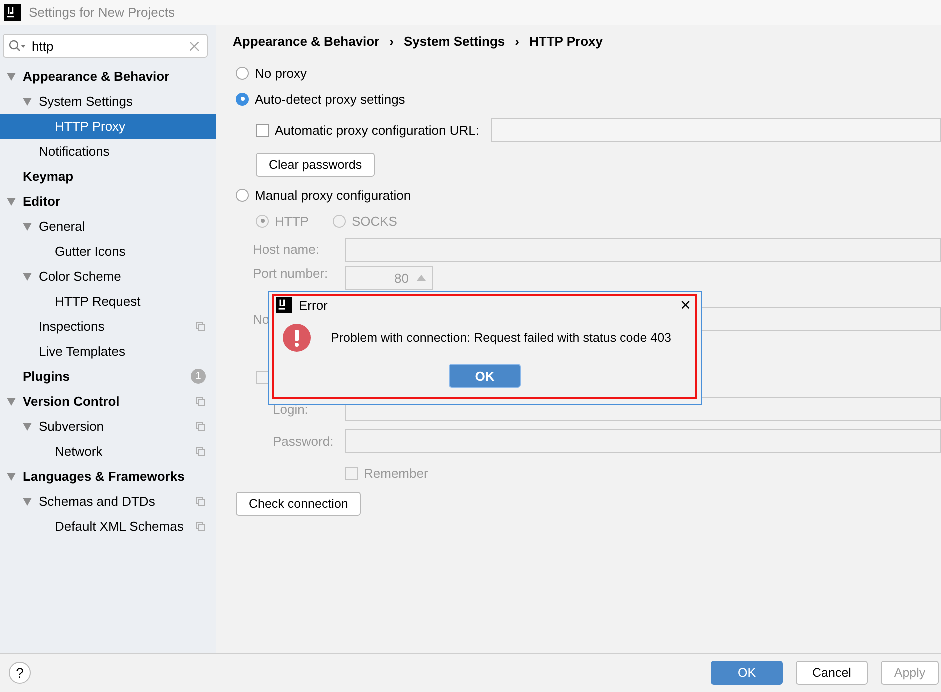 Image resolution: width=941 pixels, height=692 pixels. I want to click on tree-item: Keymap, so click(108, 176).